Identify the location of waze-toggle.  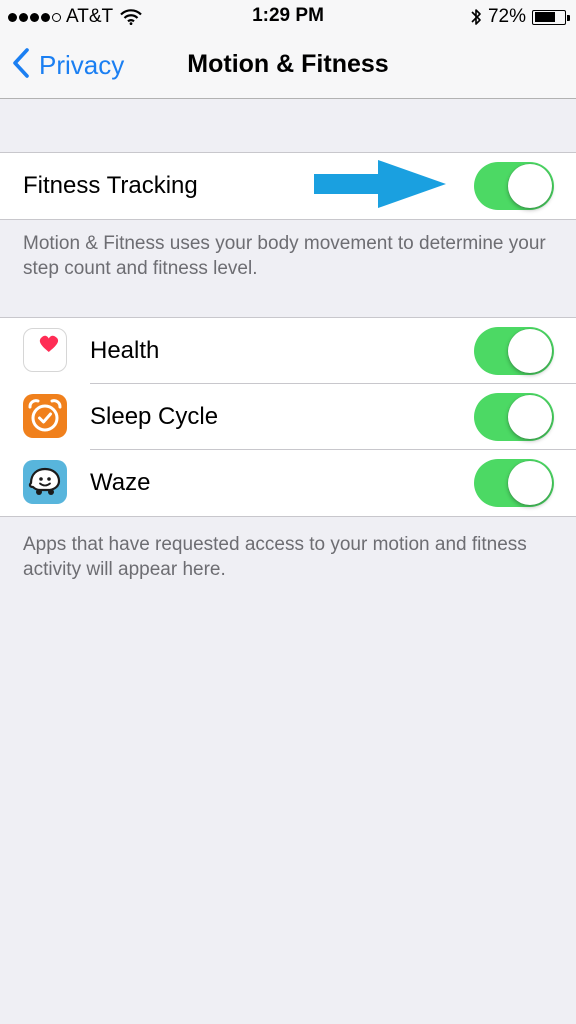
(514, 483).